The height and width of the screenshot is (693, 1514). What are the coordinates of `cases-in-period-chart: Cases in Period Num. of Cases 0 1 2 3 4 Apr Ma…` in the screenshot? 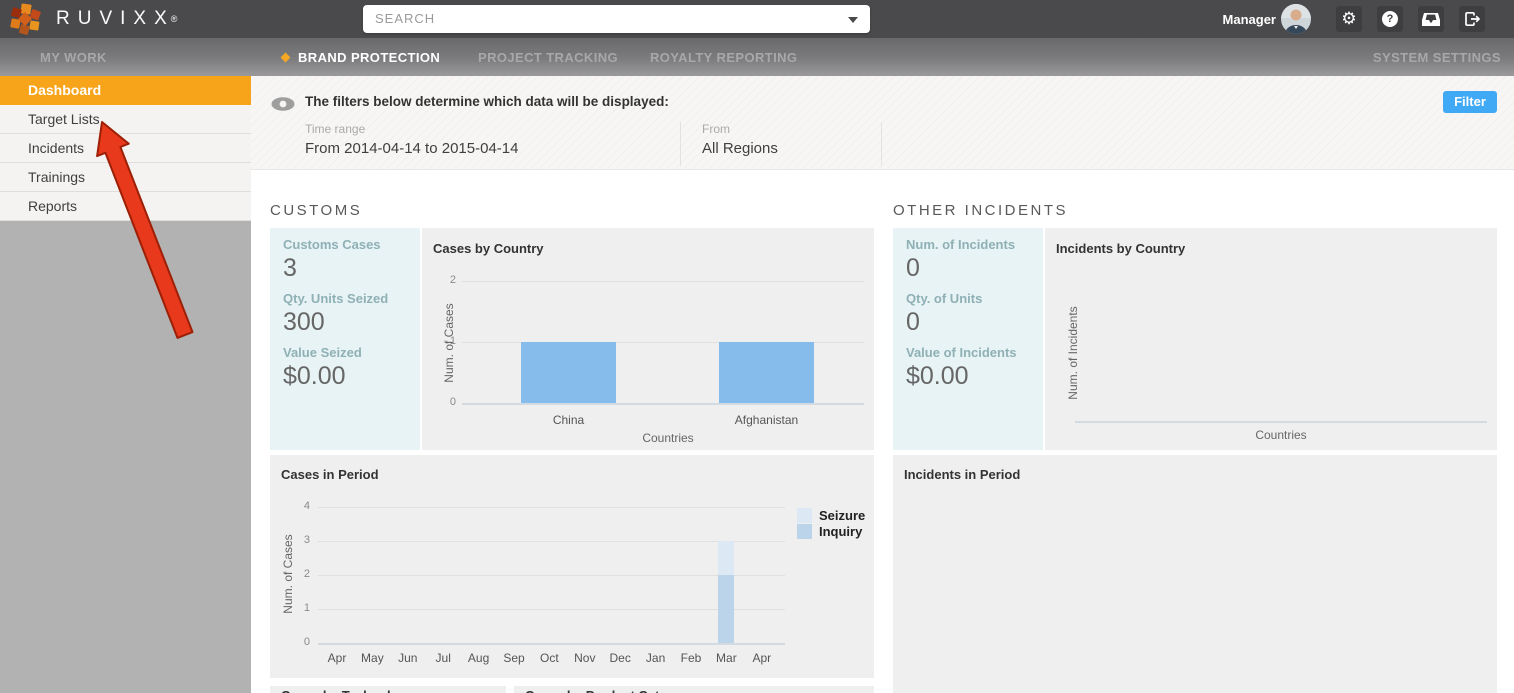 It's located at (572, 566).